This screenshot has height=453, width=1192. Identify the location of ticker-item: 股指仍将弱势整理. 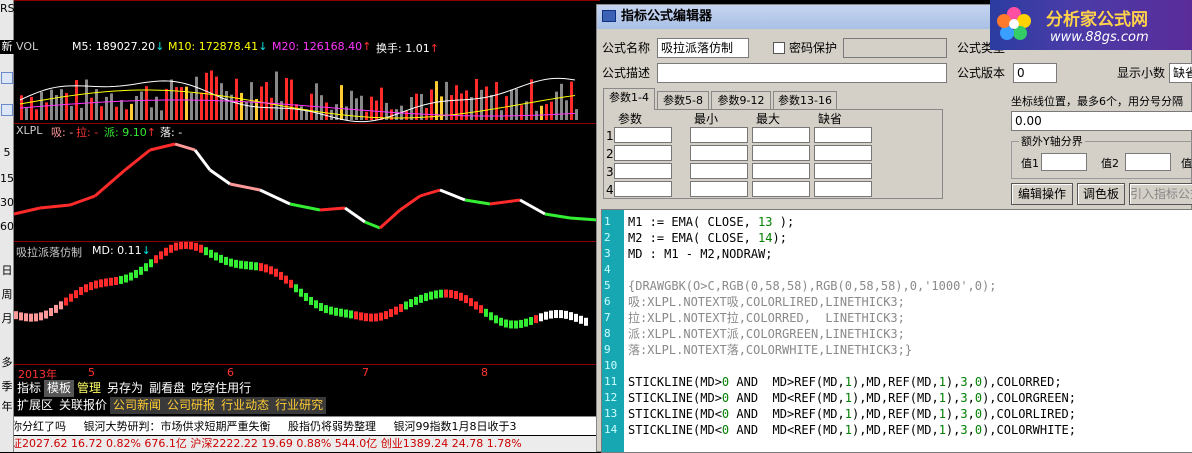
(332, 426).